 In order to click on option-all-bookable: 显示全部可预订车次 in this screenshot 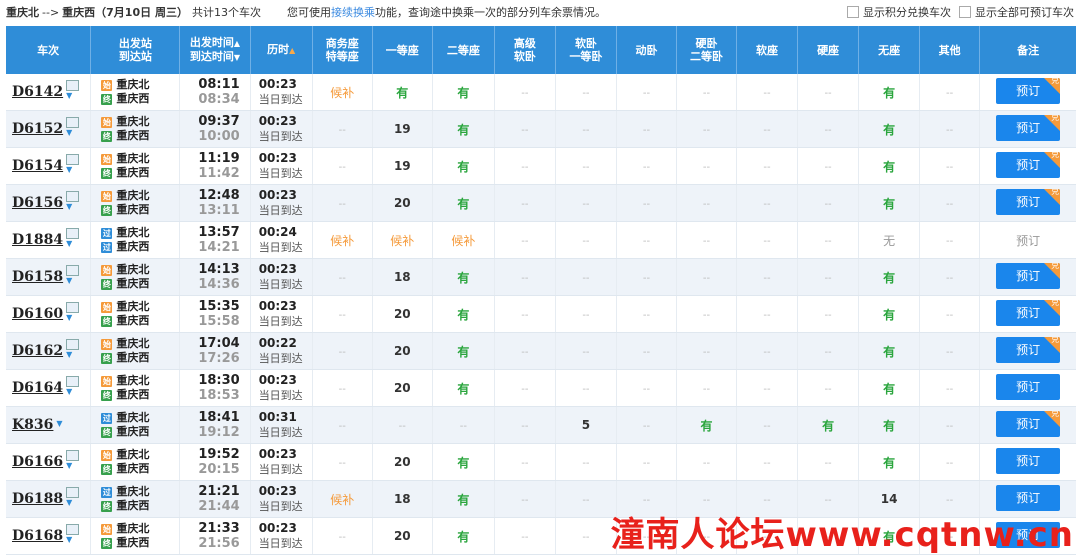, I will do `click(1016, 12)`.